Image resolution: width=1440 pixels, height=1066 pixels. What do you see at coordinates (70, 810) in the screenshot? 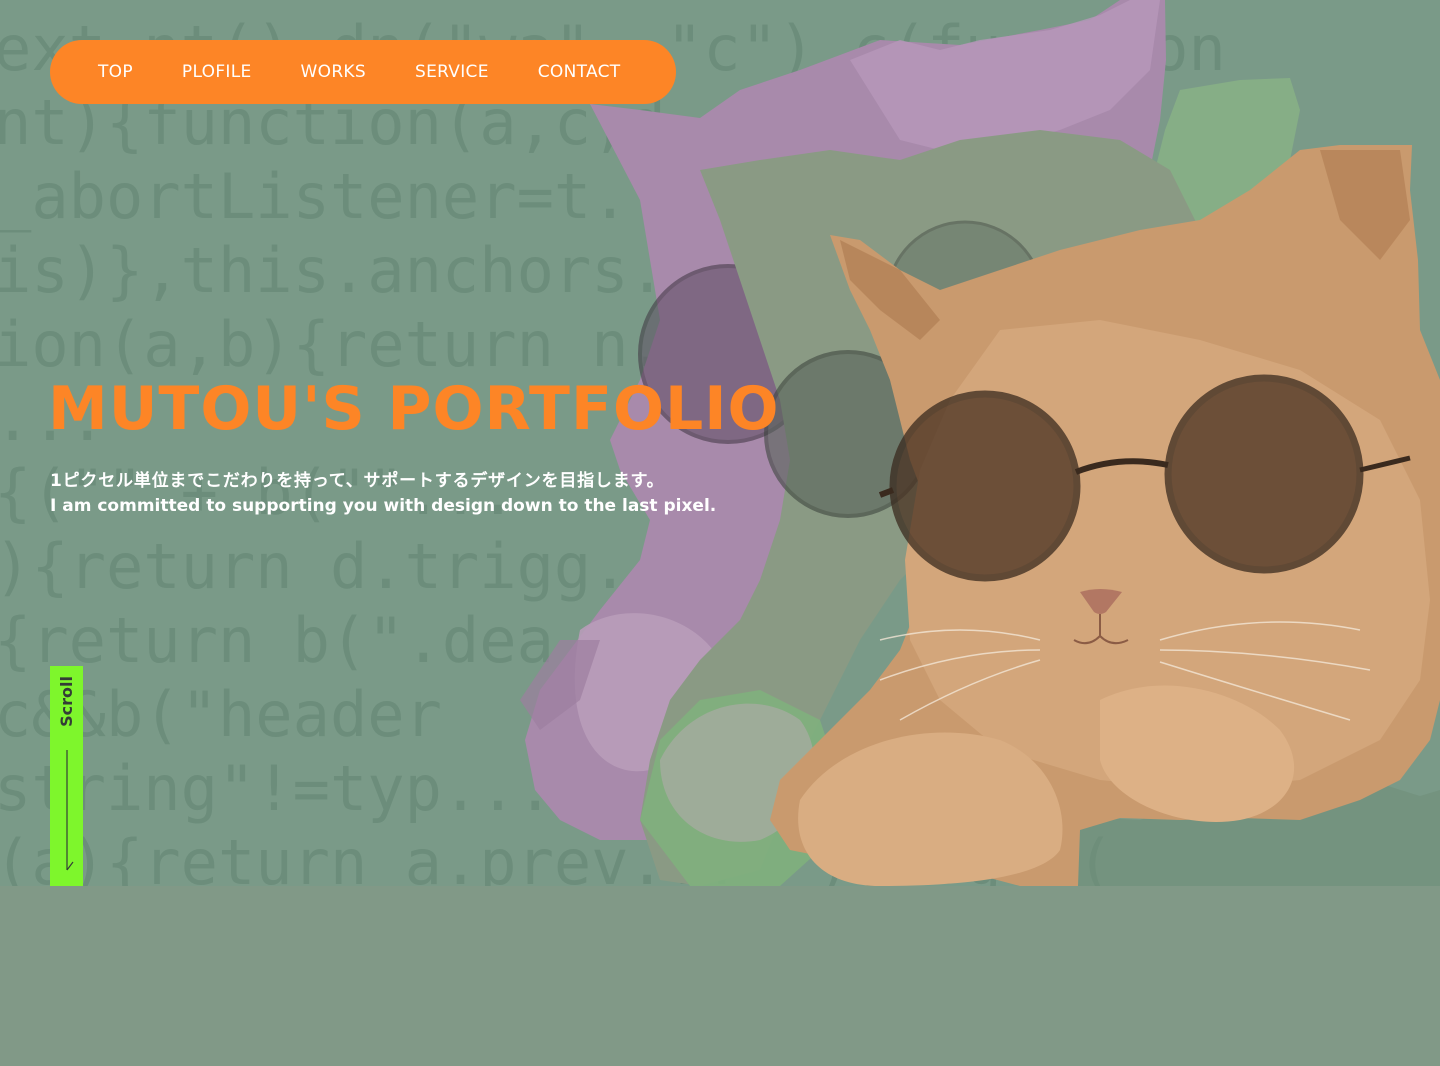
I see `arrow-down-icon` at bounding box center [70, 810].